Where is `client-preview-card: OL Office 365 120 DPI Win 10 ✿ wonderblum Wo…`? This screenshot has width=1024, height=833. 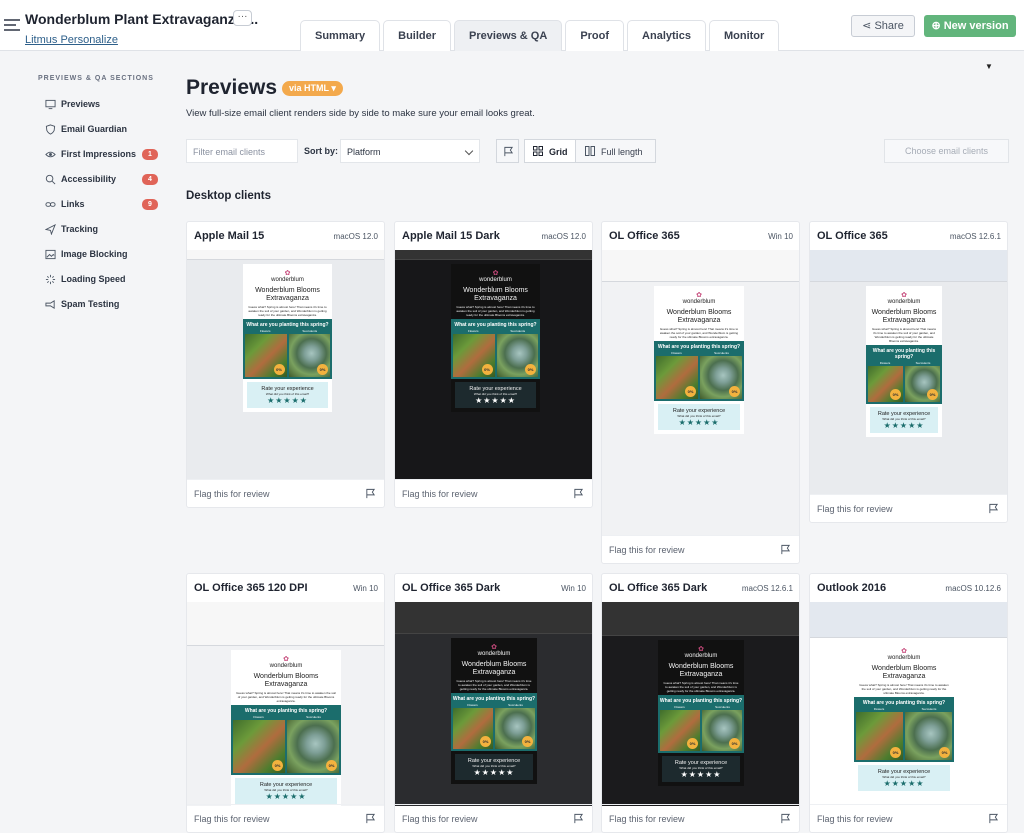 client-preview-card: OL Office 365 120 DPI Win 10 ✿ wonderblum Wo… is located at coordinates (285, 703).